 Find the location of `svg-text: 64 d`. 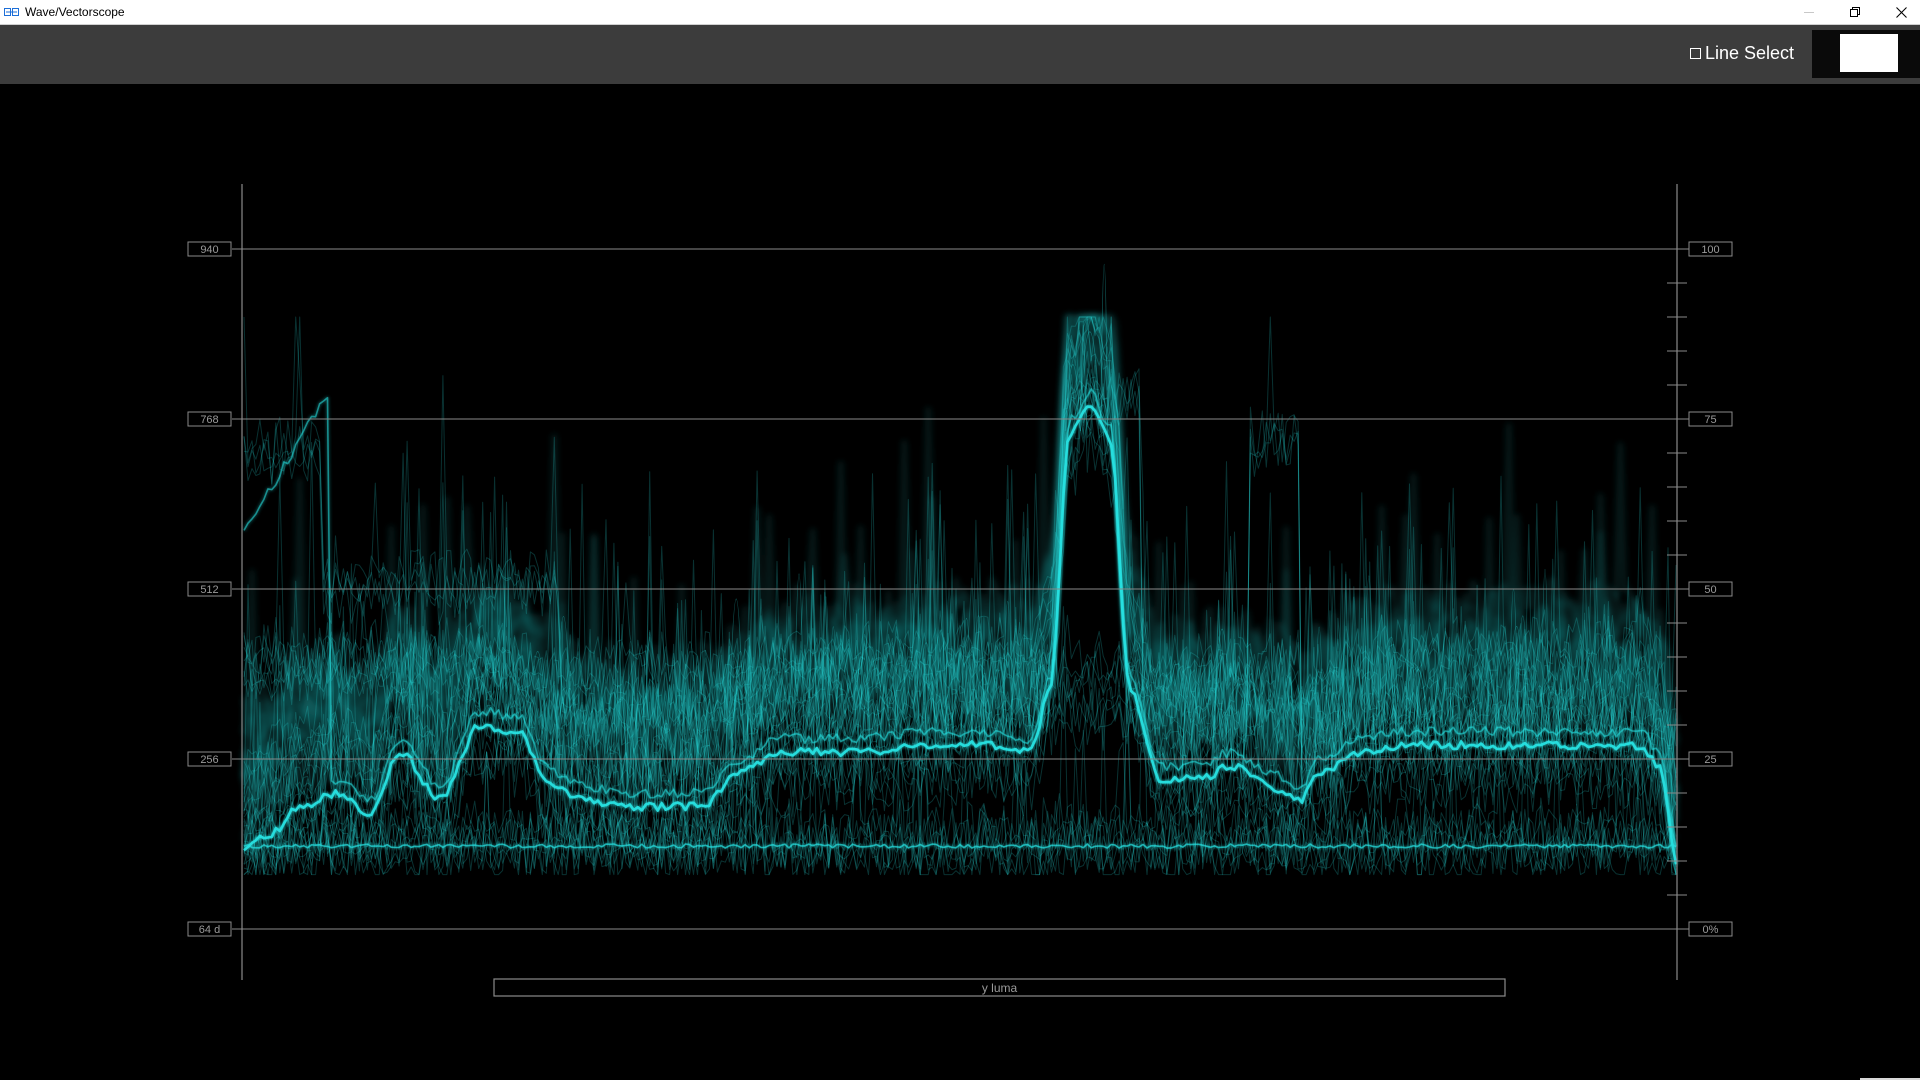

svg-text: 64 d is located at coordinates (209, 930).